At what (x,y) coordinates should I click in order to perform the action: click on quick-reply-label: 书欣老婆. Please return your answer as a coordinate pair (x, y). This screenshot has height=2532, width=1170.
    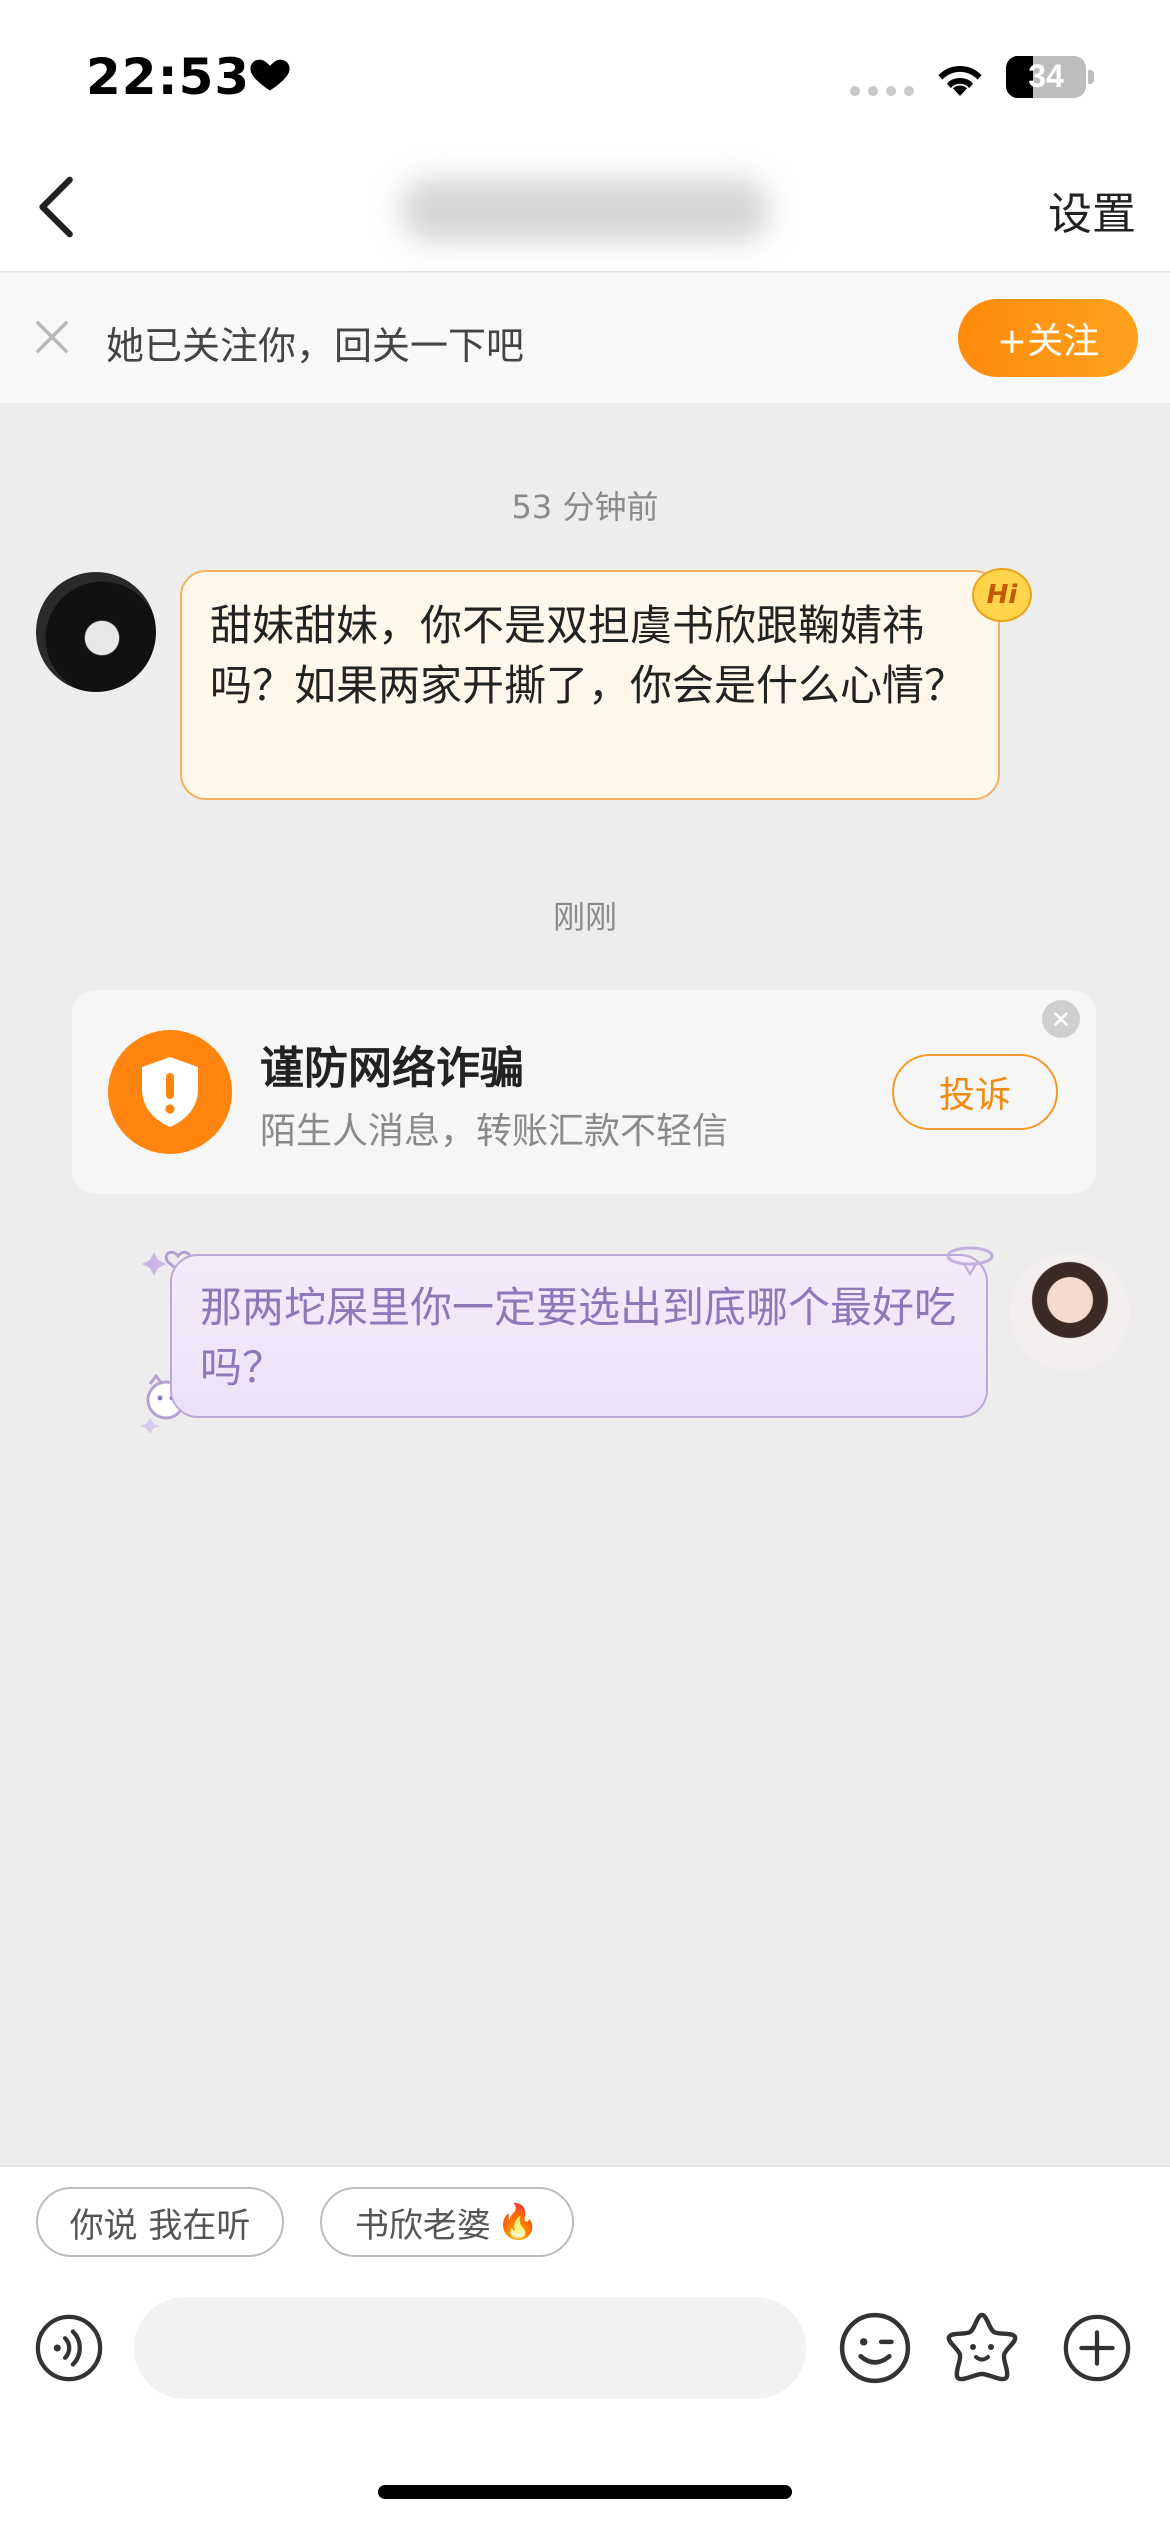
    Looking at the image, I should click on (422, 2225).